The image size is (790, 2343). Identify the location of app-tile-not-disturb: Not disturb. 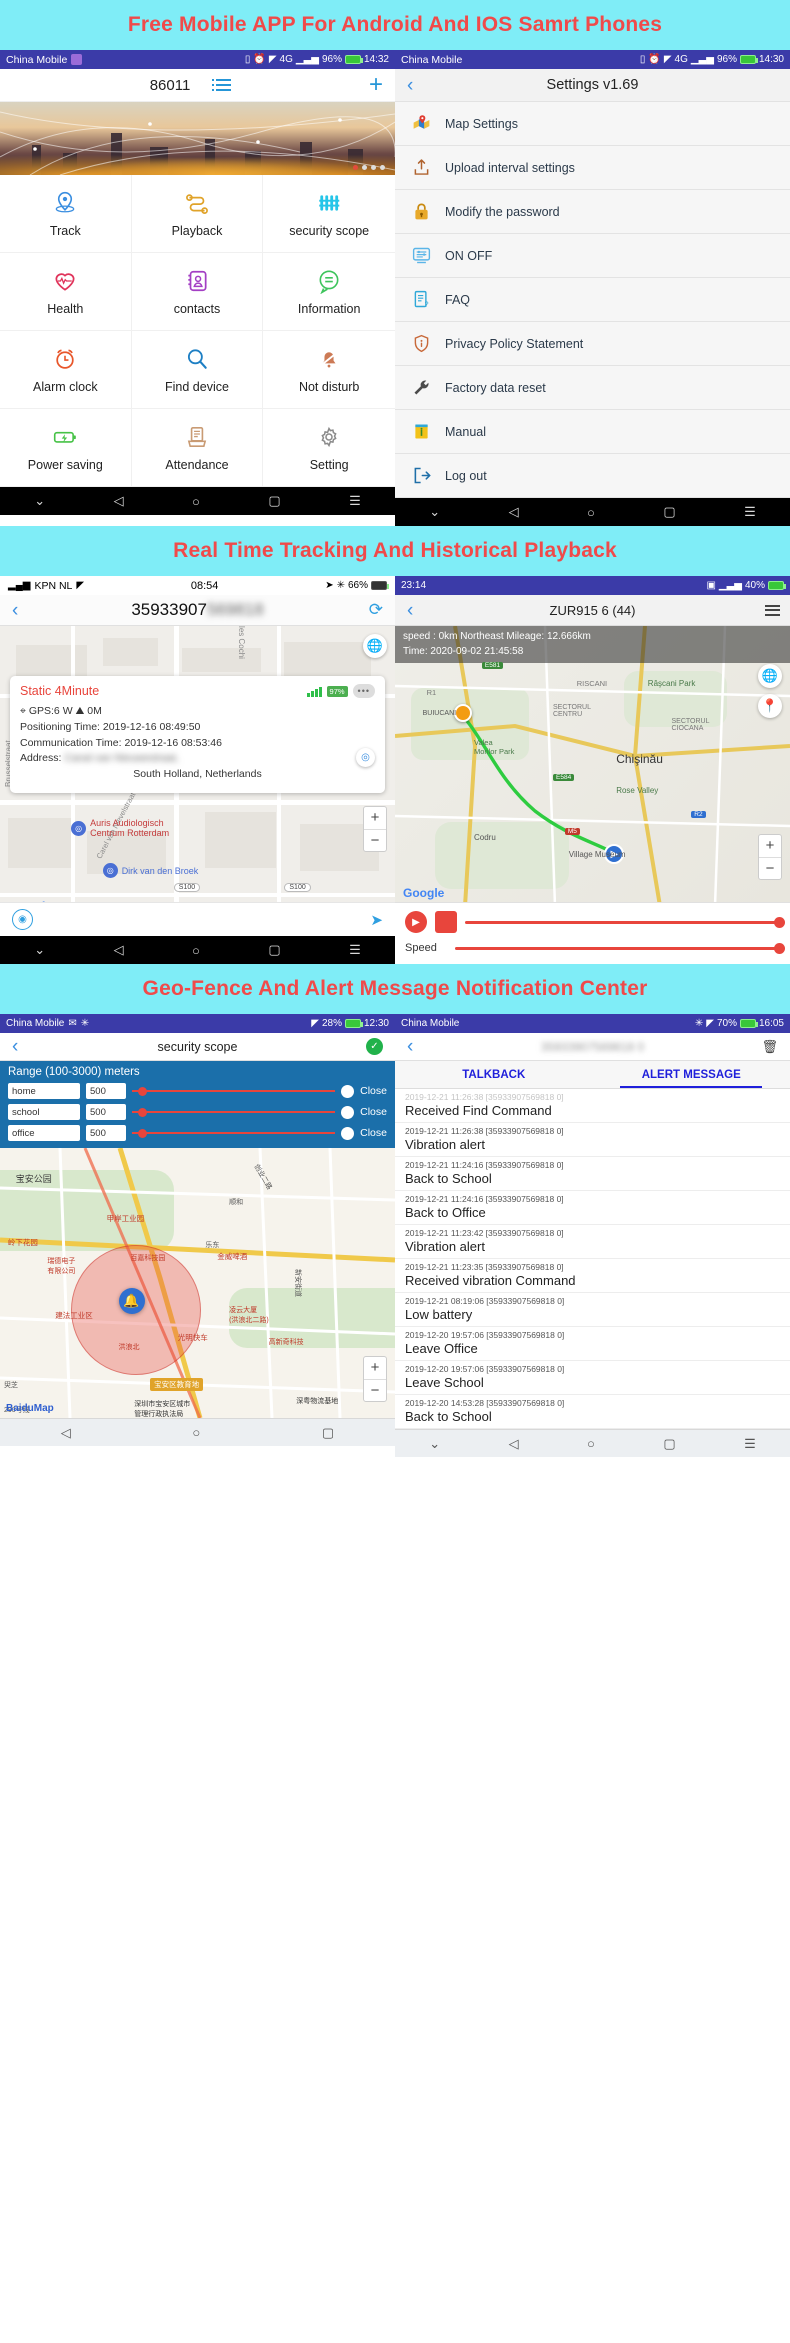
(329, 370).